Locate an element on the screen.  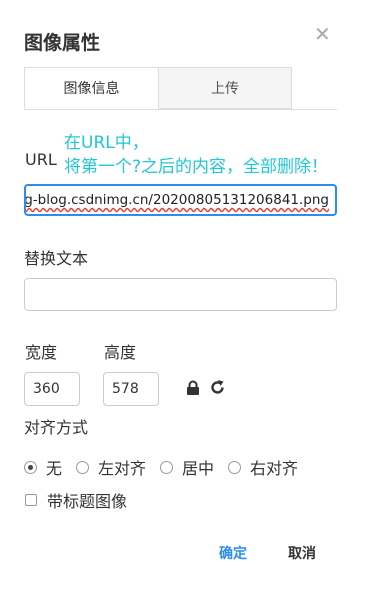
radio-label: 居中 is located at coordinates (198, 468).